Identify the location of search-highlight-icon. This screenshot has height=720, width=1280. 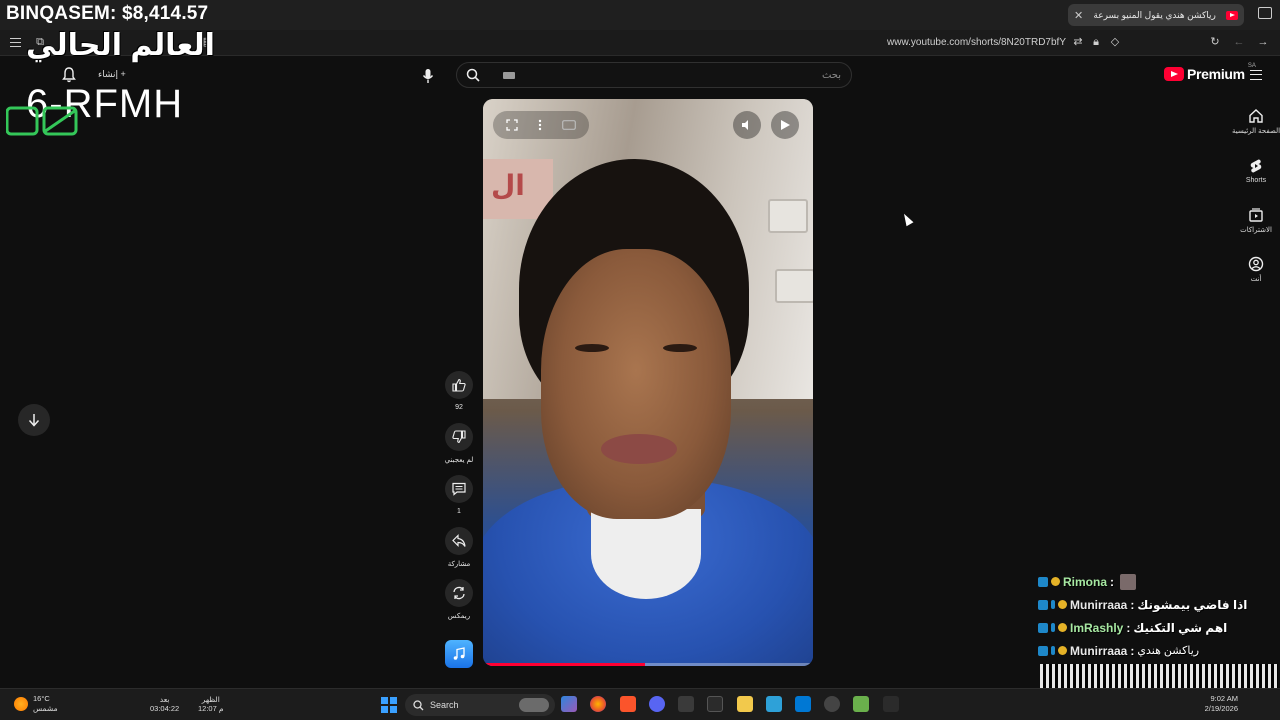
(534, 705).